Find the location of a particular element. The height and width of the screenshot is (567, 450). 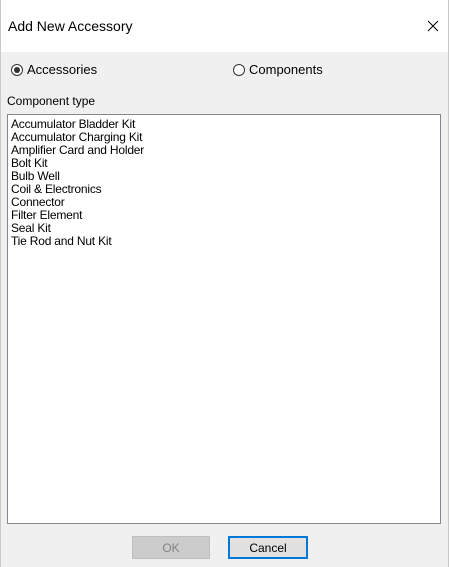

title-bar: Add New Accessory is located at coordinates (224, 26).